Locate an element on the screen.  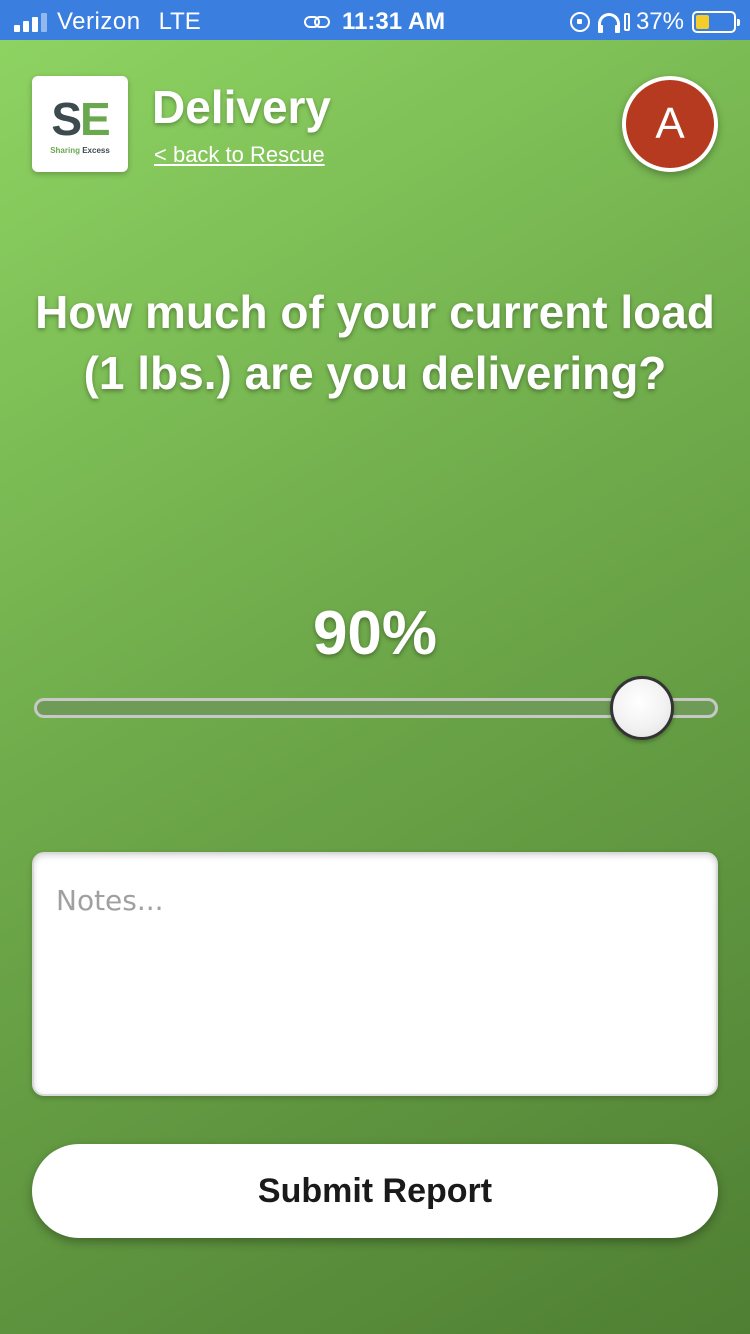
headphones-battery-icon is located at coordinates (626, 22).